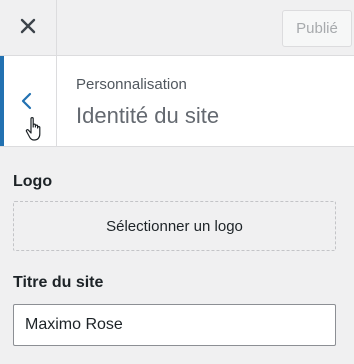 This screenshot has height=364, width=354. What do you see at coordinates (33, 181) in the screenshot?
I see `logo-label: Logo` at bounding box center [33, 181].